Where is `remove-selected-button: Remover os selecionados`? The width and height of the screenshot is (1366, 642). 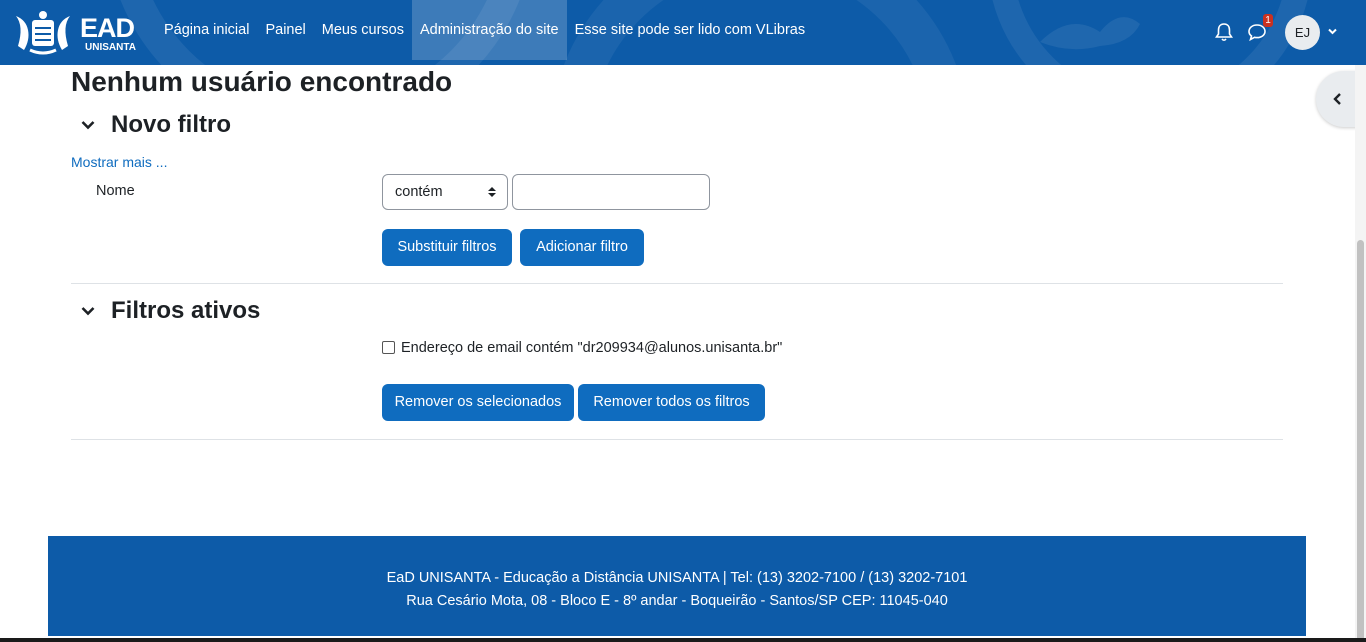
remove-selected-button: Remover os selecionados is located at coordinates (478, 402).